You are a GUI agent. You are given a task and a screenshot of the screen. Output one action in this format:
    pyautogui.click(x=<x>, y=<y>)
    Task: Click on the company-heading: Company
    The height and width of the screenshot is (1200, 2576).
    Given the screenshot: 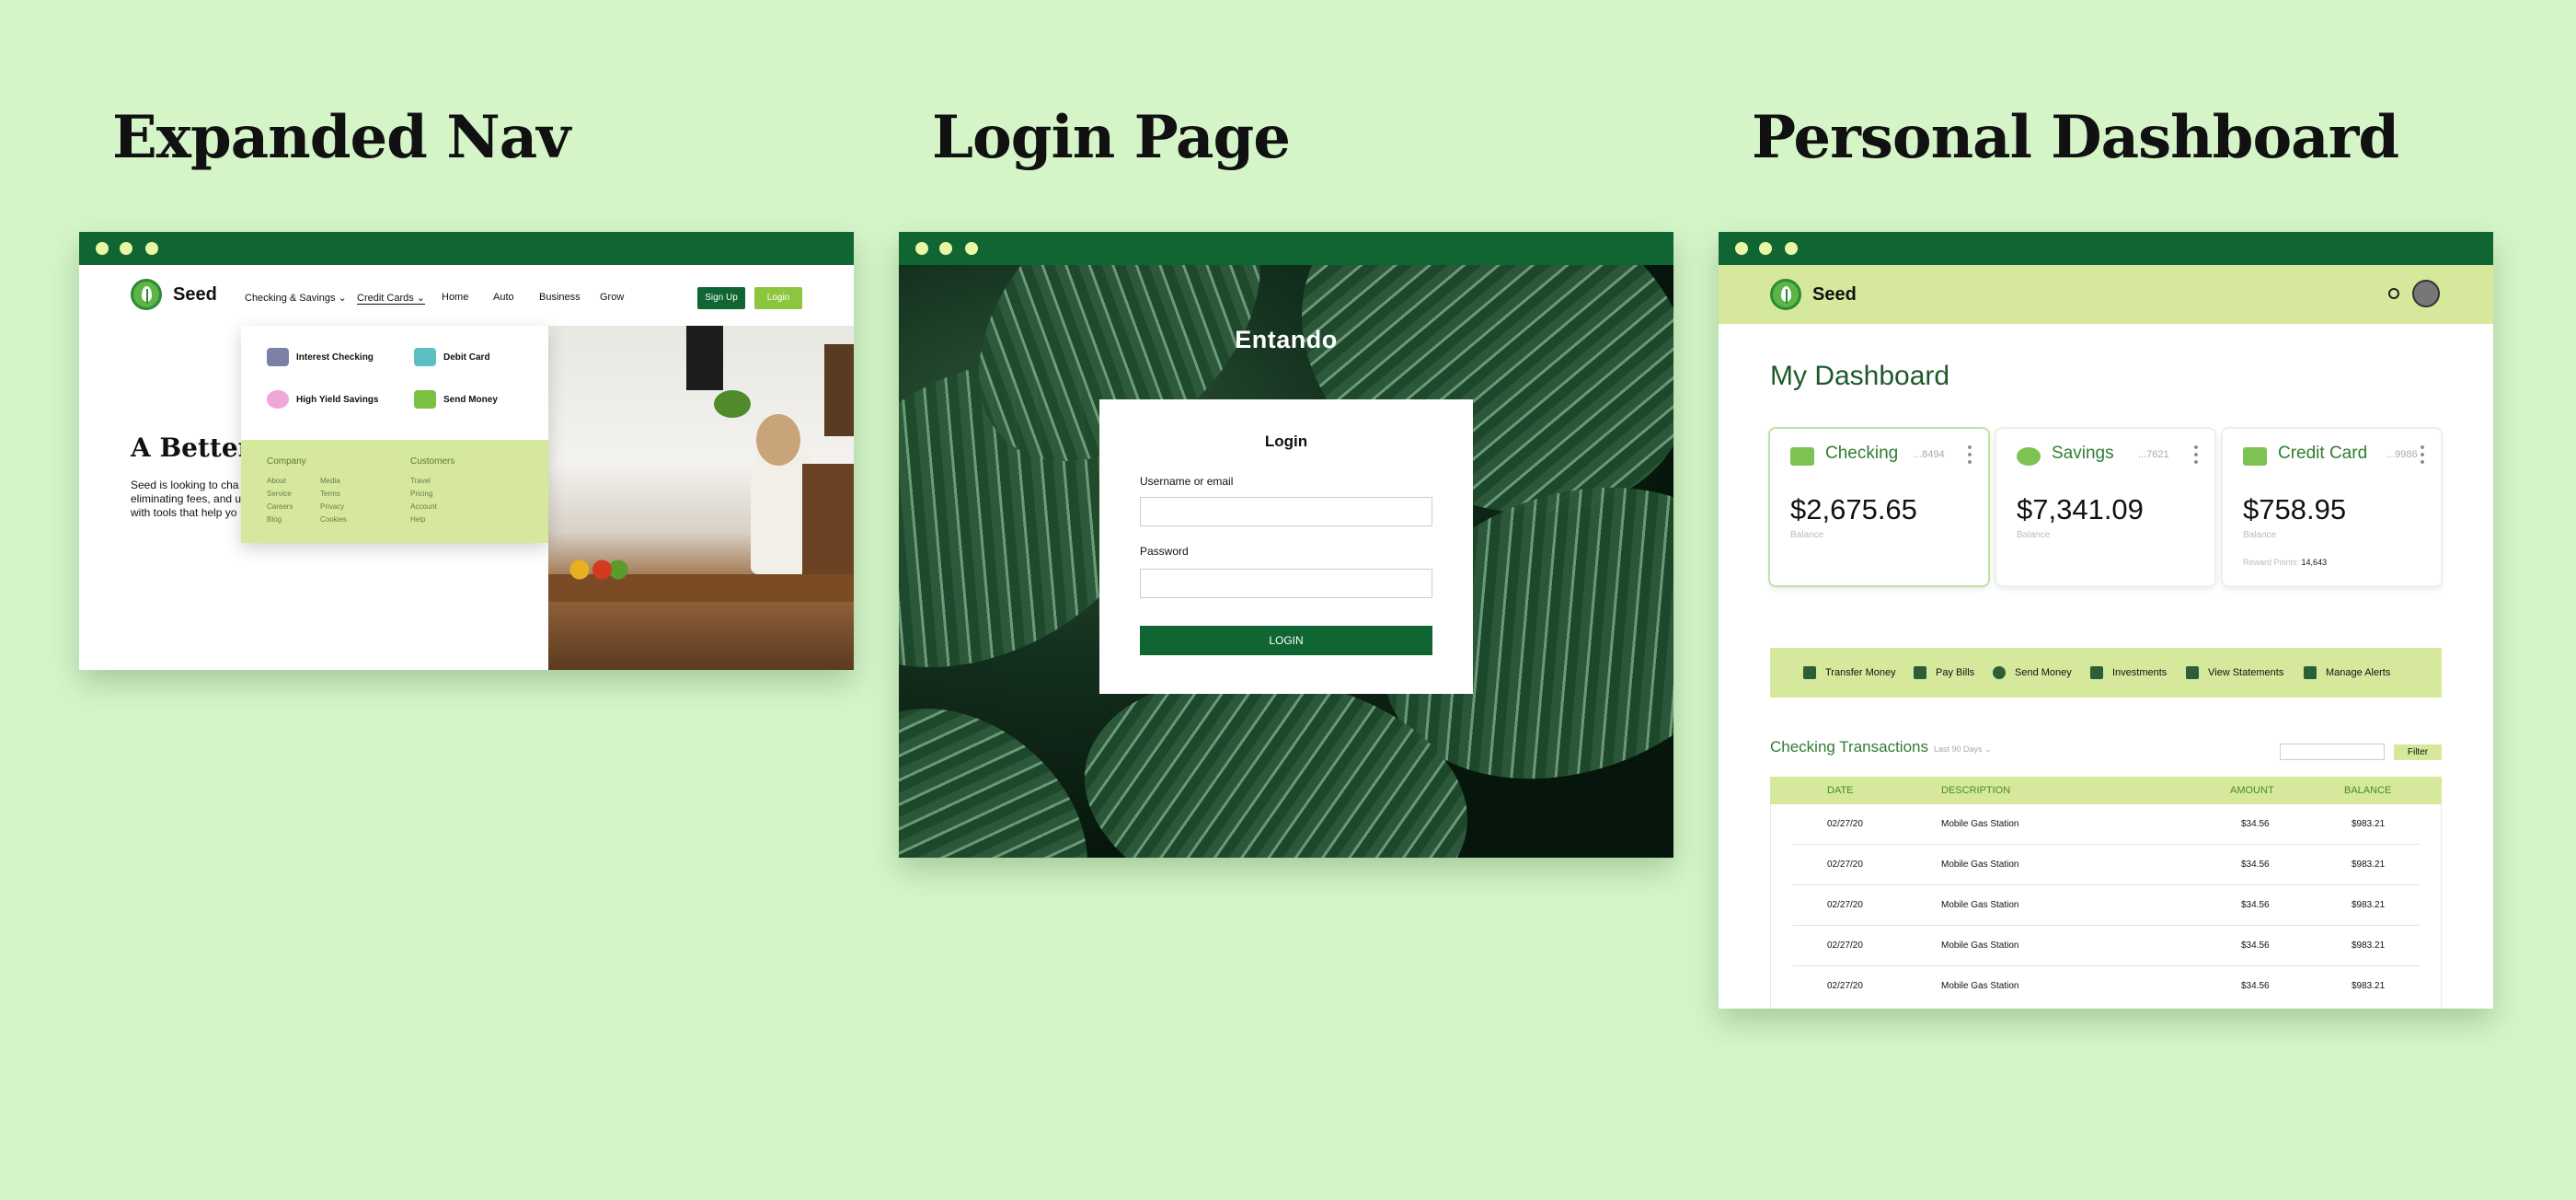 What is the action you would take?
    pyautogui.click(x=286, y=461)
    